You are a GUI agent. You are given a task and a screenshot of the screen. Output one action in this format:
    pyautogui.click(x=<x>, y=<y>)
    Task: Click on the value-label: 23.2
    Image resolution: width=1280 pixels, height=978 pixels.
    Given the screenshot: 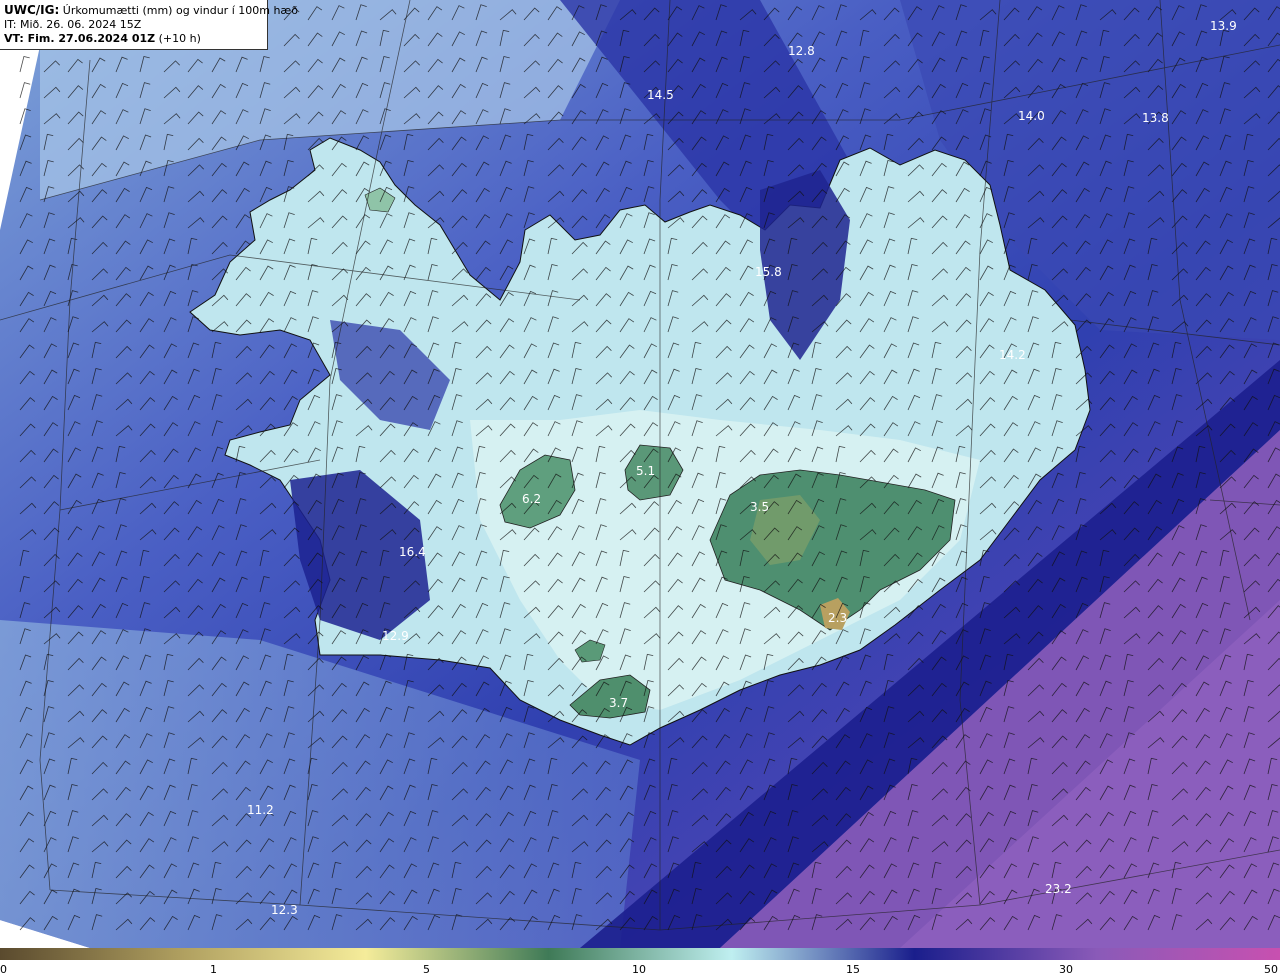 What is the action you would take?
    pyautogui.click(x=1058, y=889)
    